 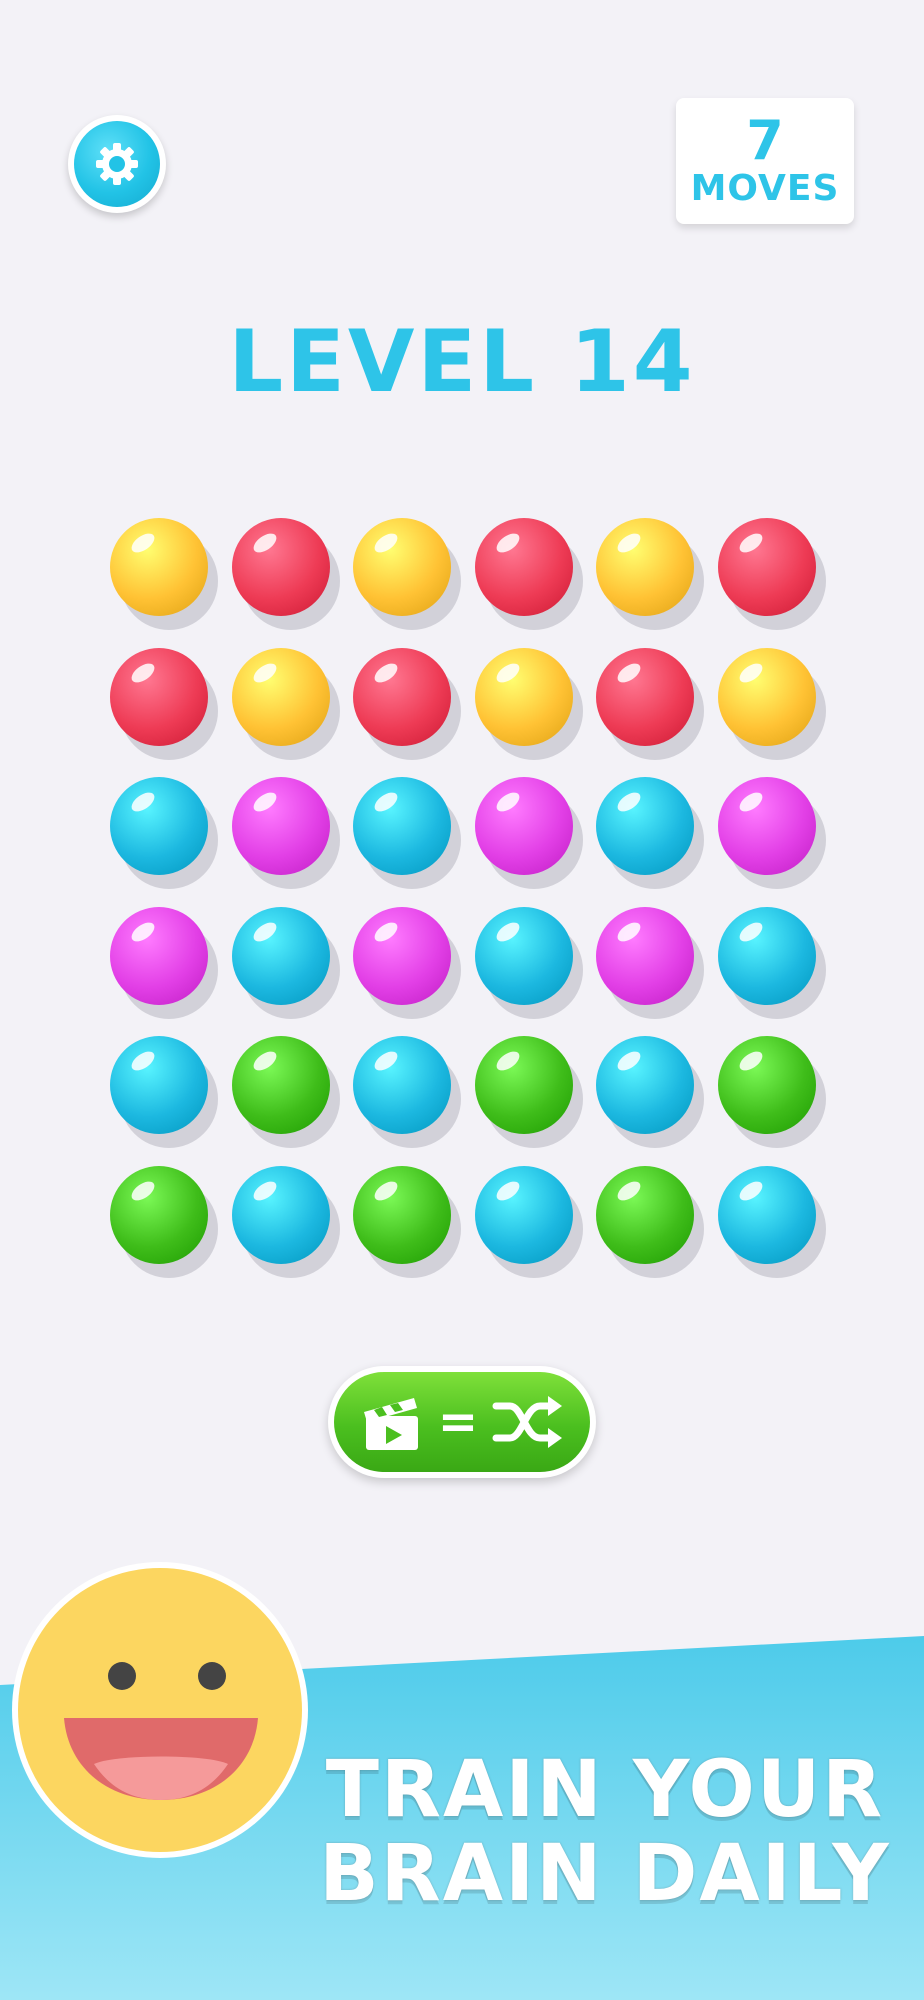 I want to click on settings-button-face, so click(x=117, y=164).